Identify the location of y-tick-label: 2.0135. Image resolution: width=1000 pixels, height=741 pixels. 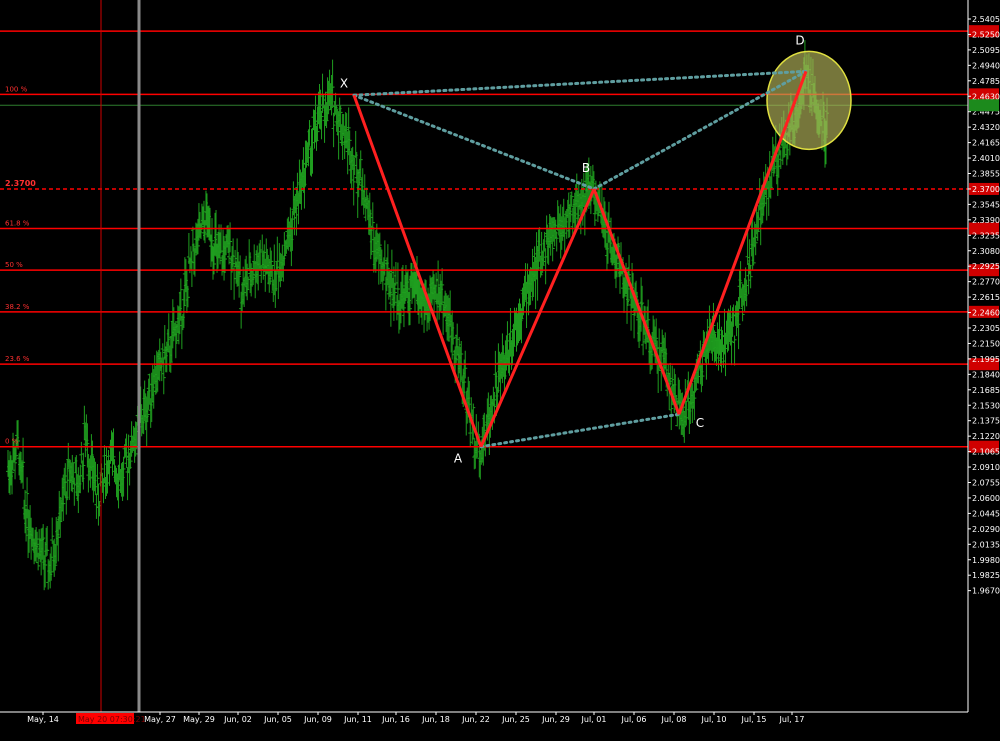
(986, 544).